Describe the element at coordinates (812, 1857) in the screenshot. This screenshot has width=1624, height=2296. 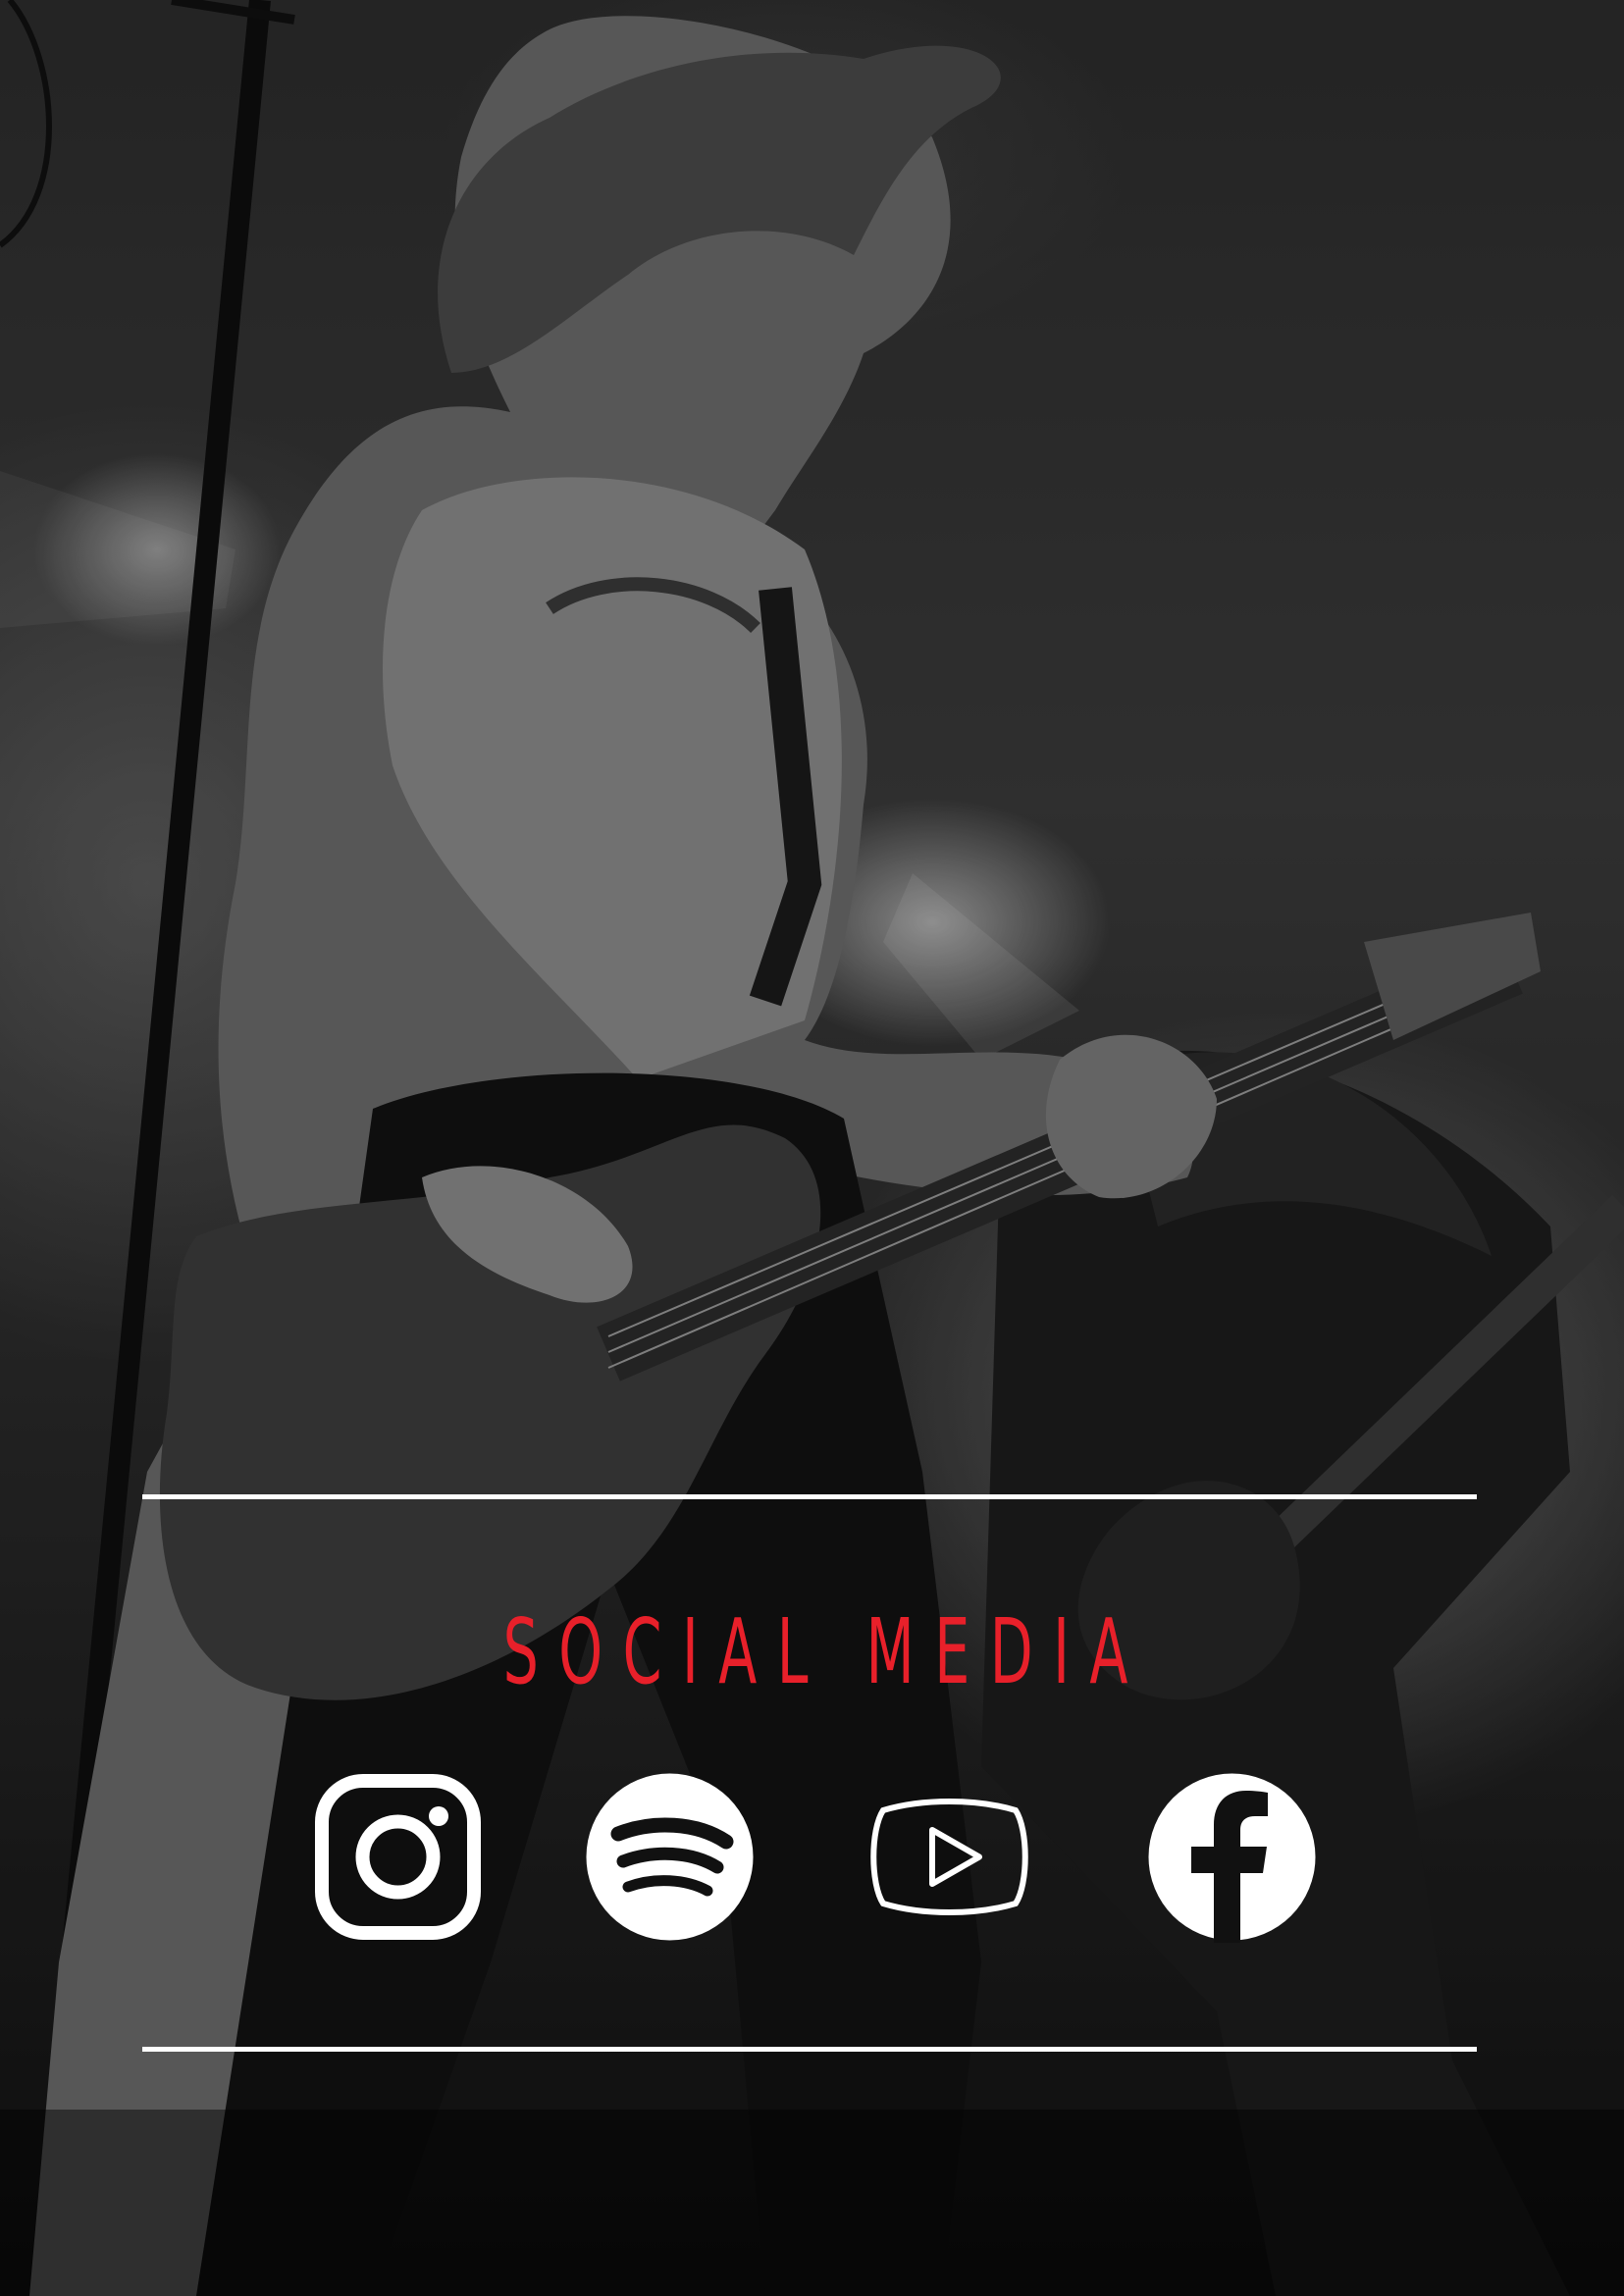
I see `social-icons-row` at that location.